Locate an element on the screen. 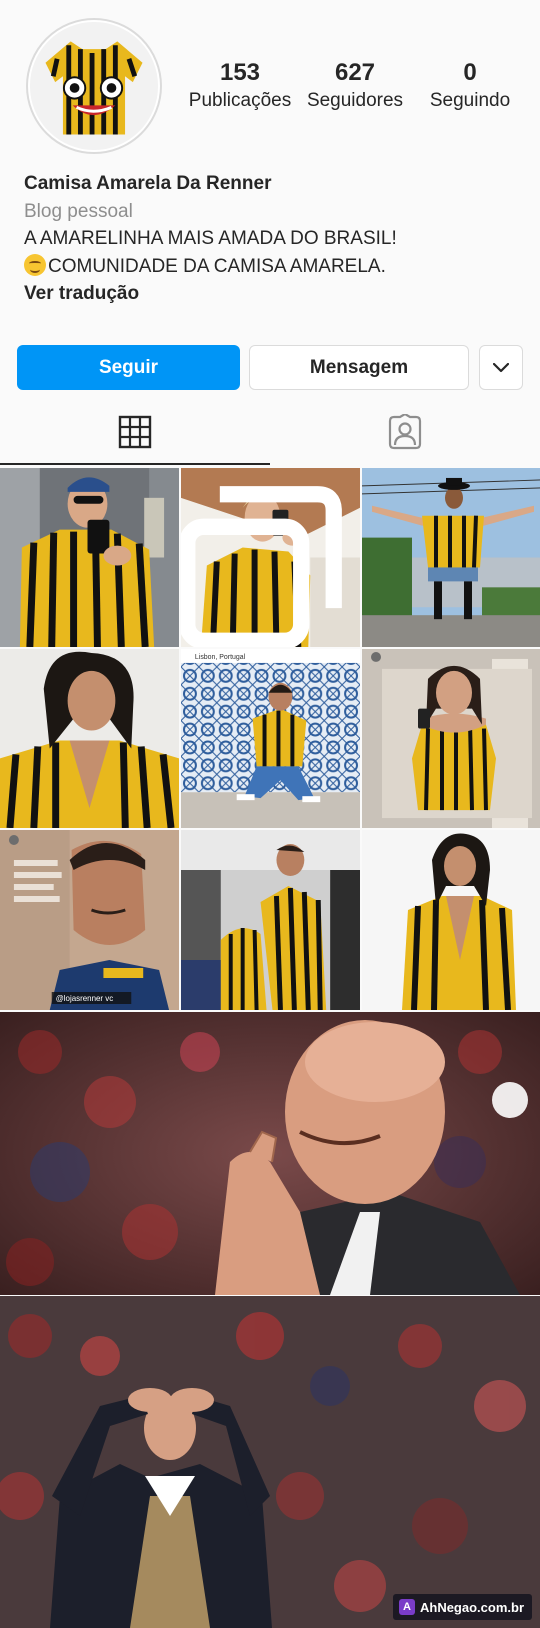  stat-posts: 153 Publicações is located at coordinates (240, 86).